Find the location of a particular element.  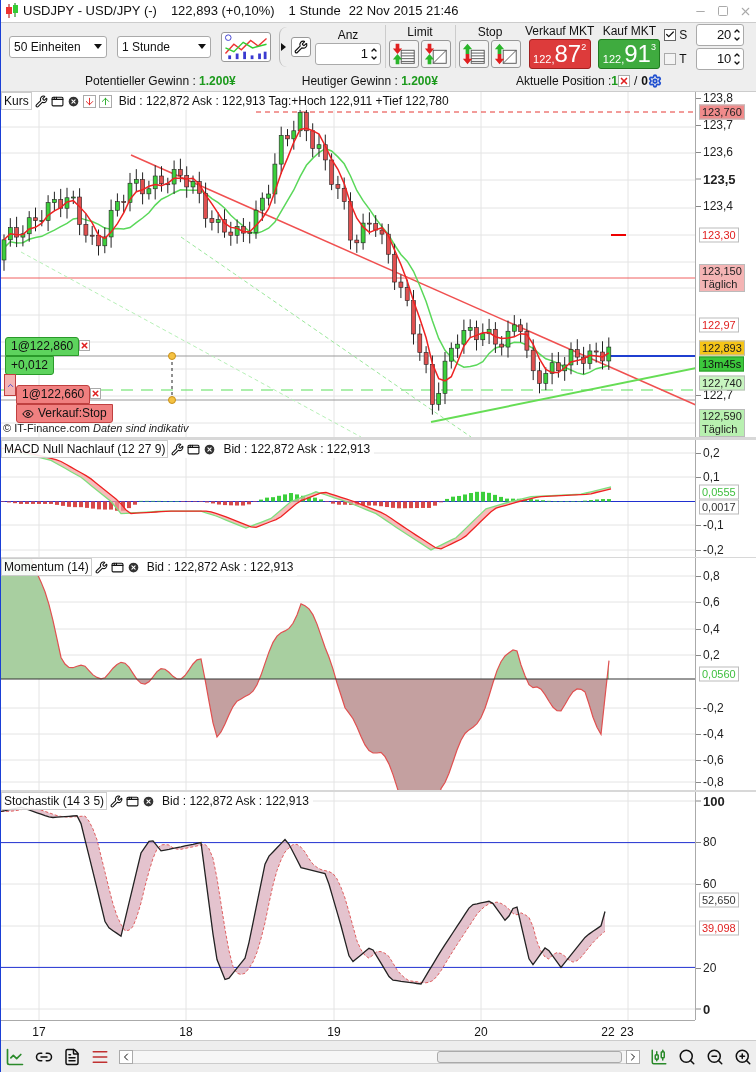

quantity-spinner: 1 is located at coordinates (348, 54).